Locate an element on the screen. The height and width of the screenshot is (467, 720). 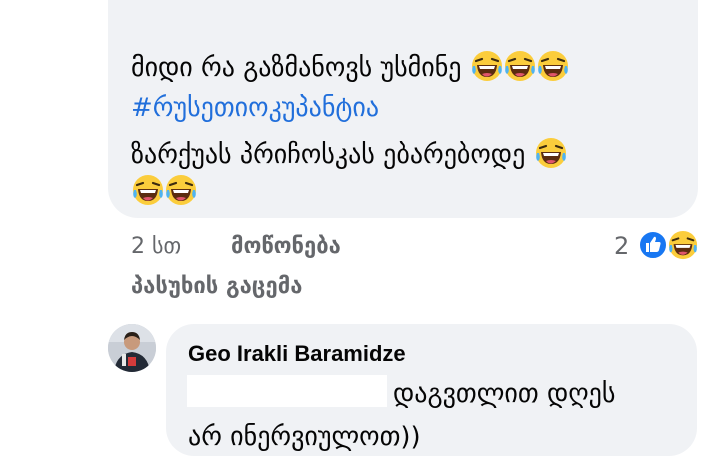
redacted-block is located at coordinates (287, 391).